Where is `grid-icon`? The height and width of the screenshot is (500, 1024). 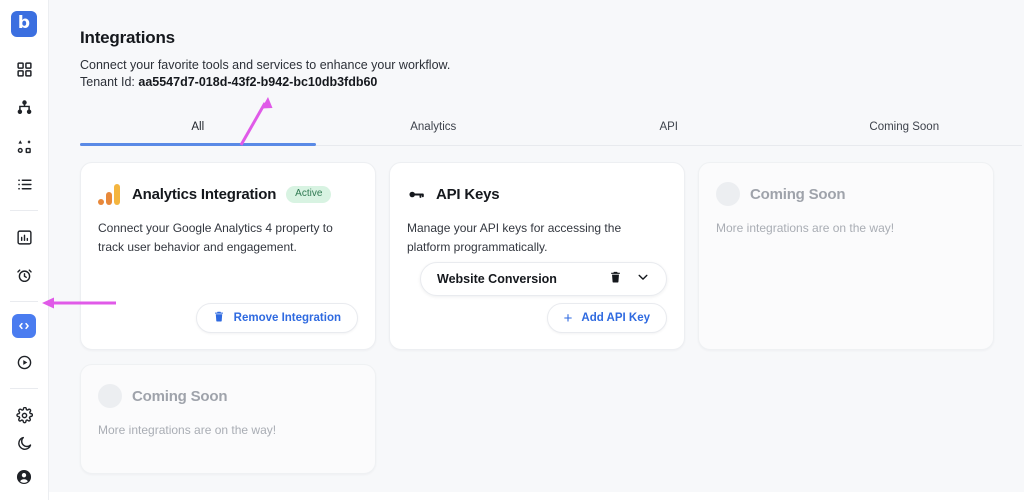
grid-icon is located at coordinates (24, 69).